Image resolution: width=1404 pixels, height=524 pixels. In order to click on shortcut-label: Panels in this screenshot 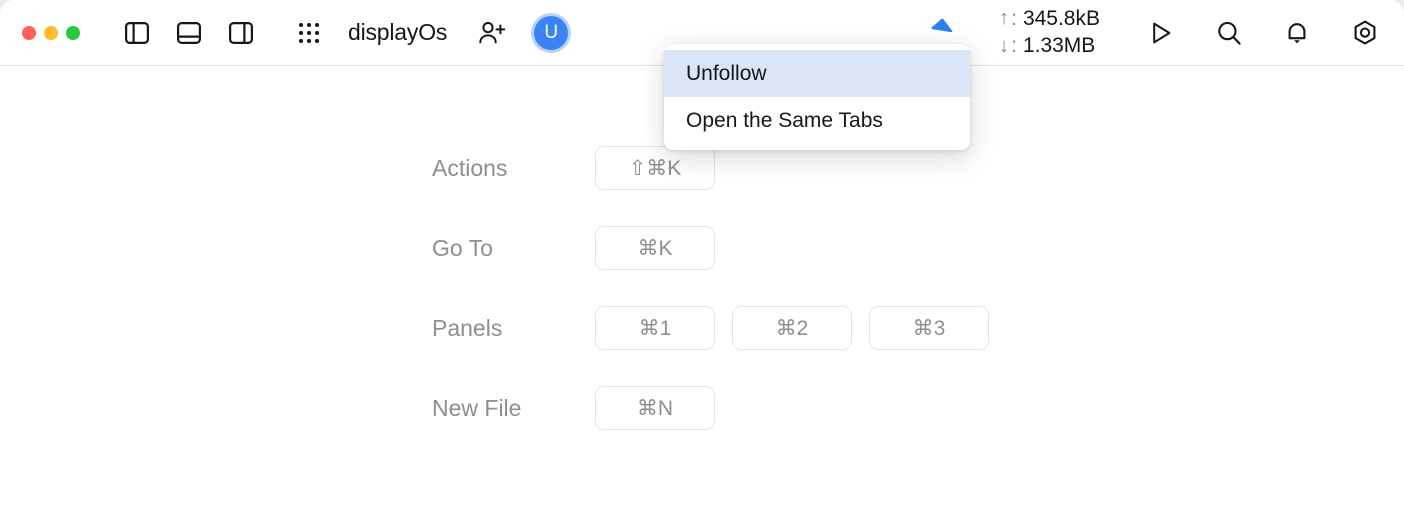, I will do `click(467, 327)`.